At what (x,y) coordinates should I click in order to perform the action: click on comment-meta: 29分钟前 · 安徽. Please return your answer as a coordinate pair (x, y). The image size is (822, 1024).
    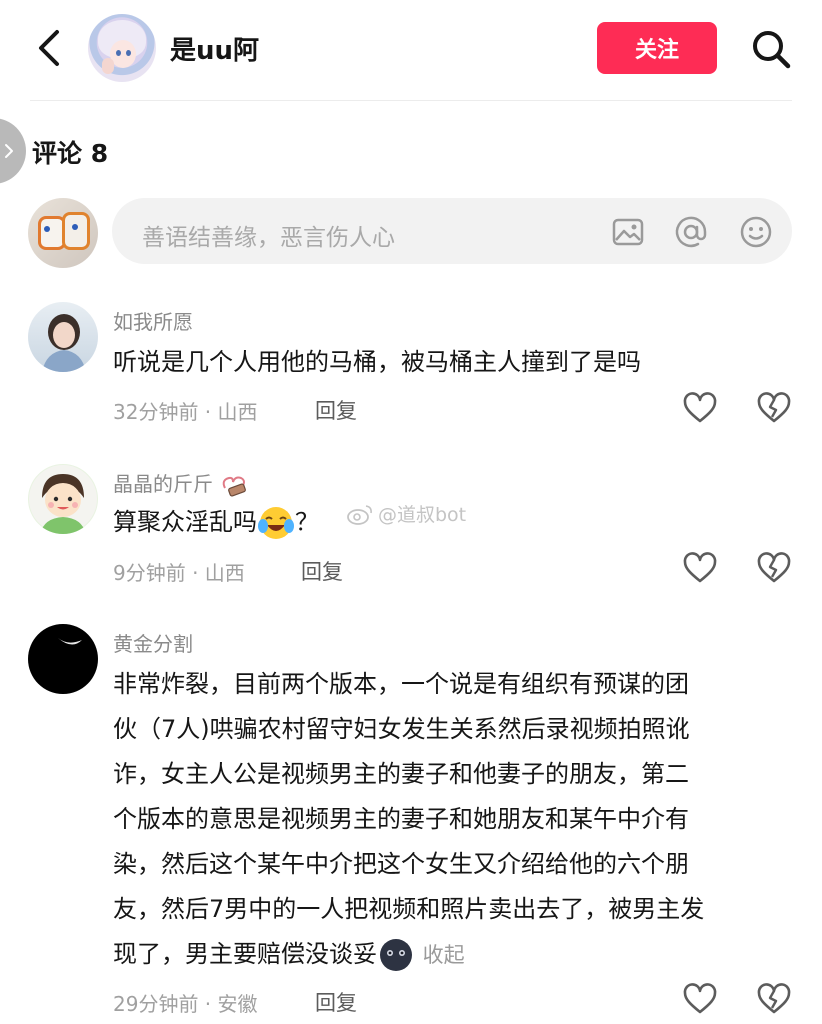
    Looking at the image, I should click on (185, 1004).